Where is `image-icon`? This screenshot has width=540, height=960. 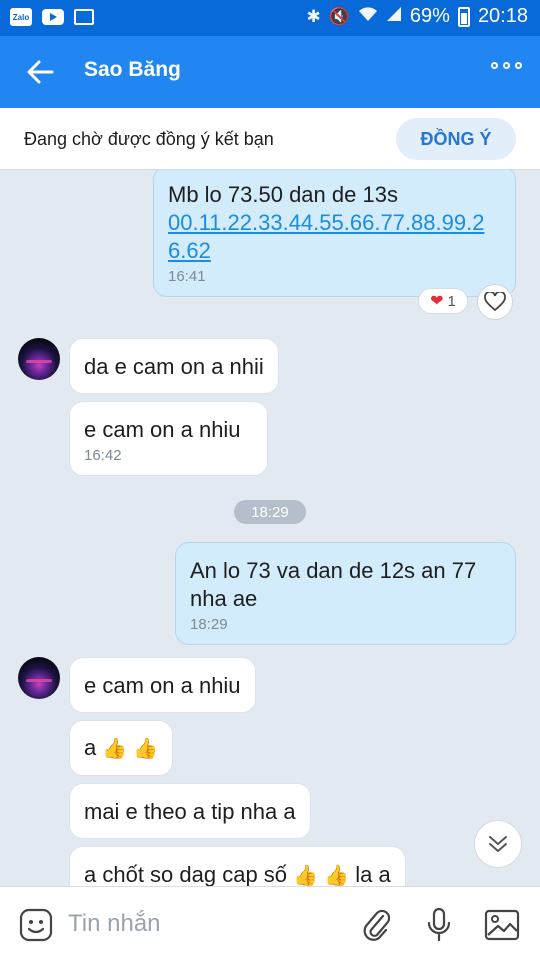
image-icon is located at coordinates (502, 925).